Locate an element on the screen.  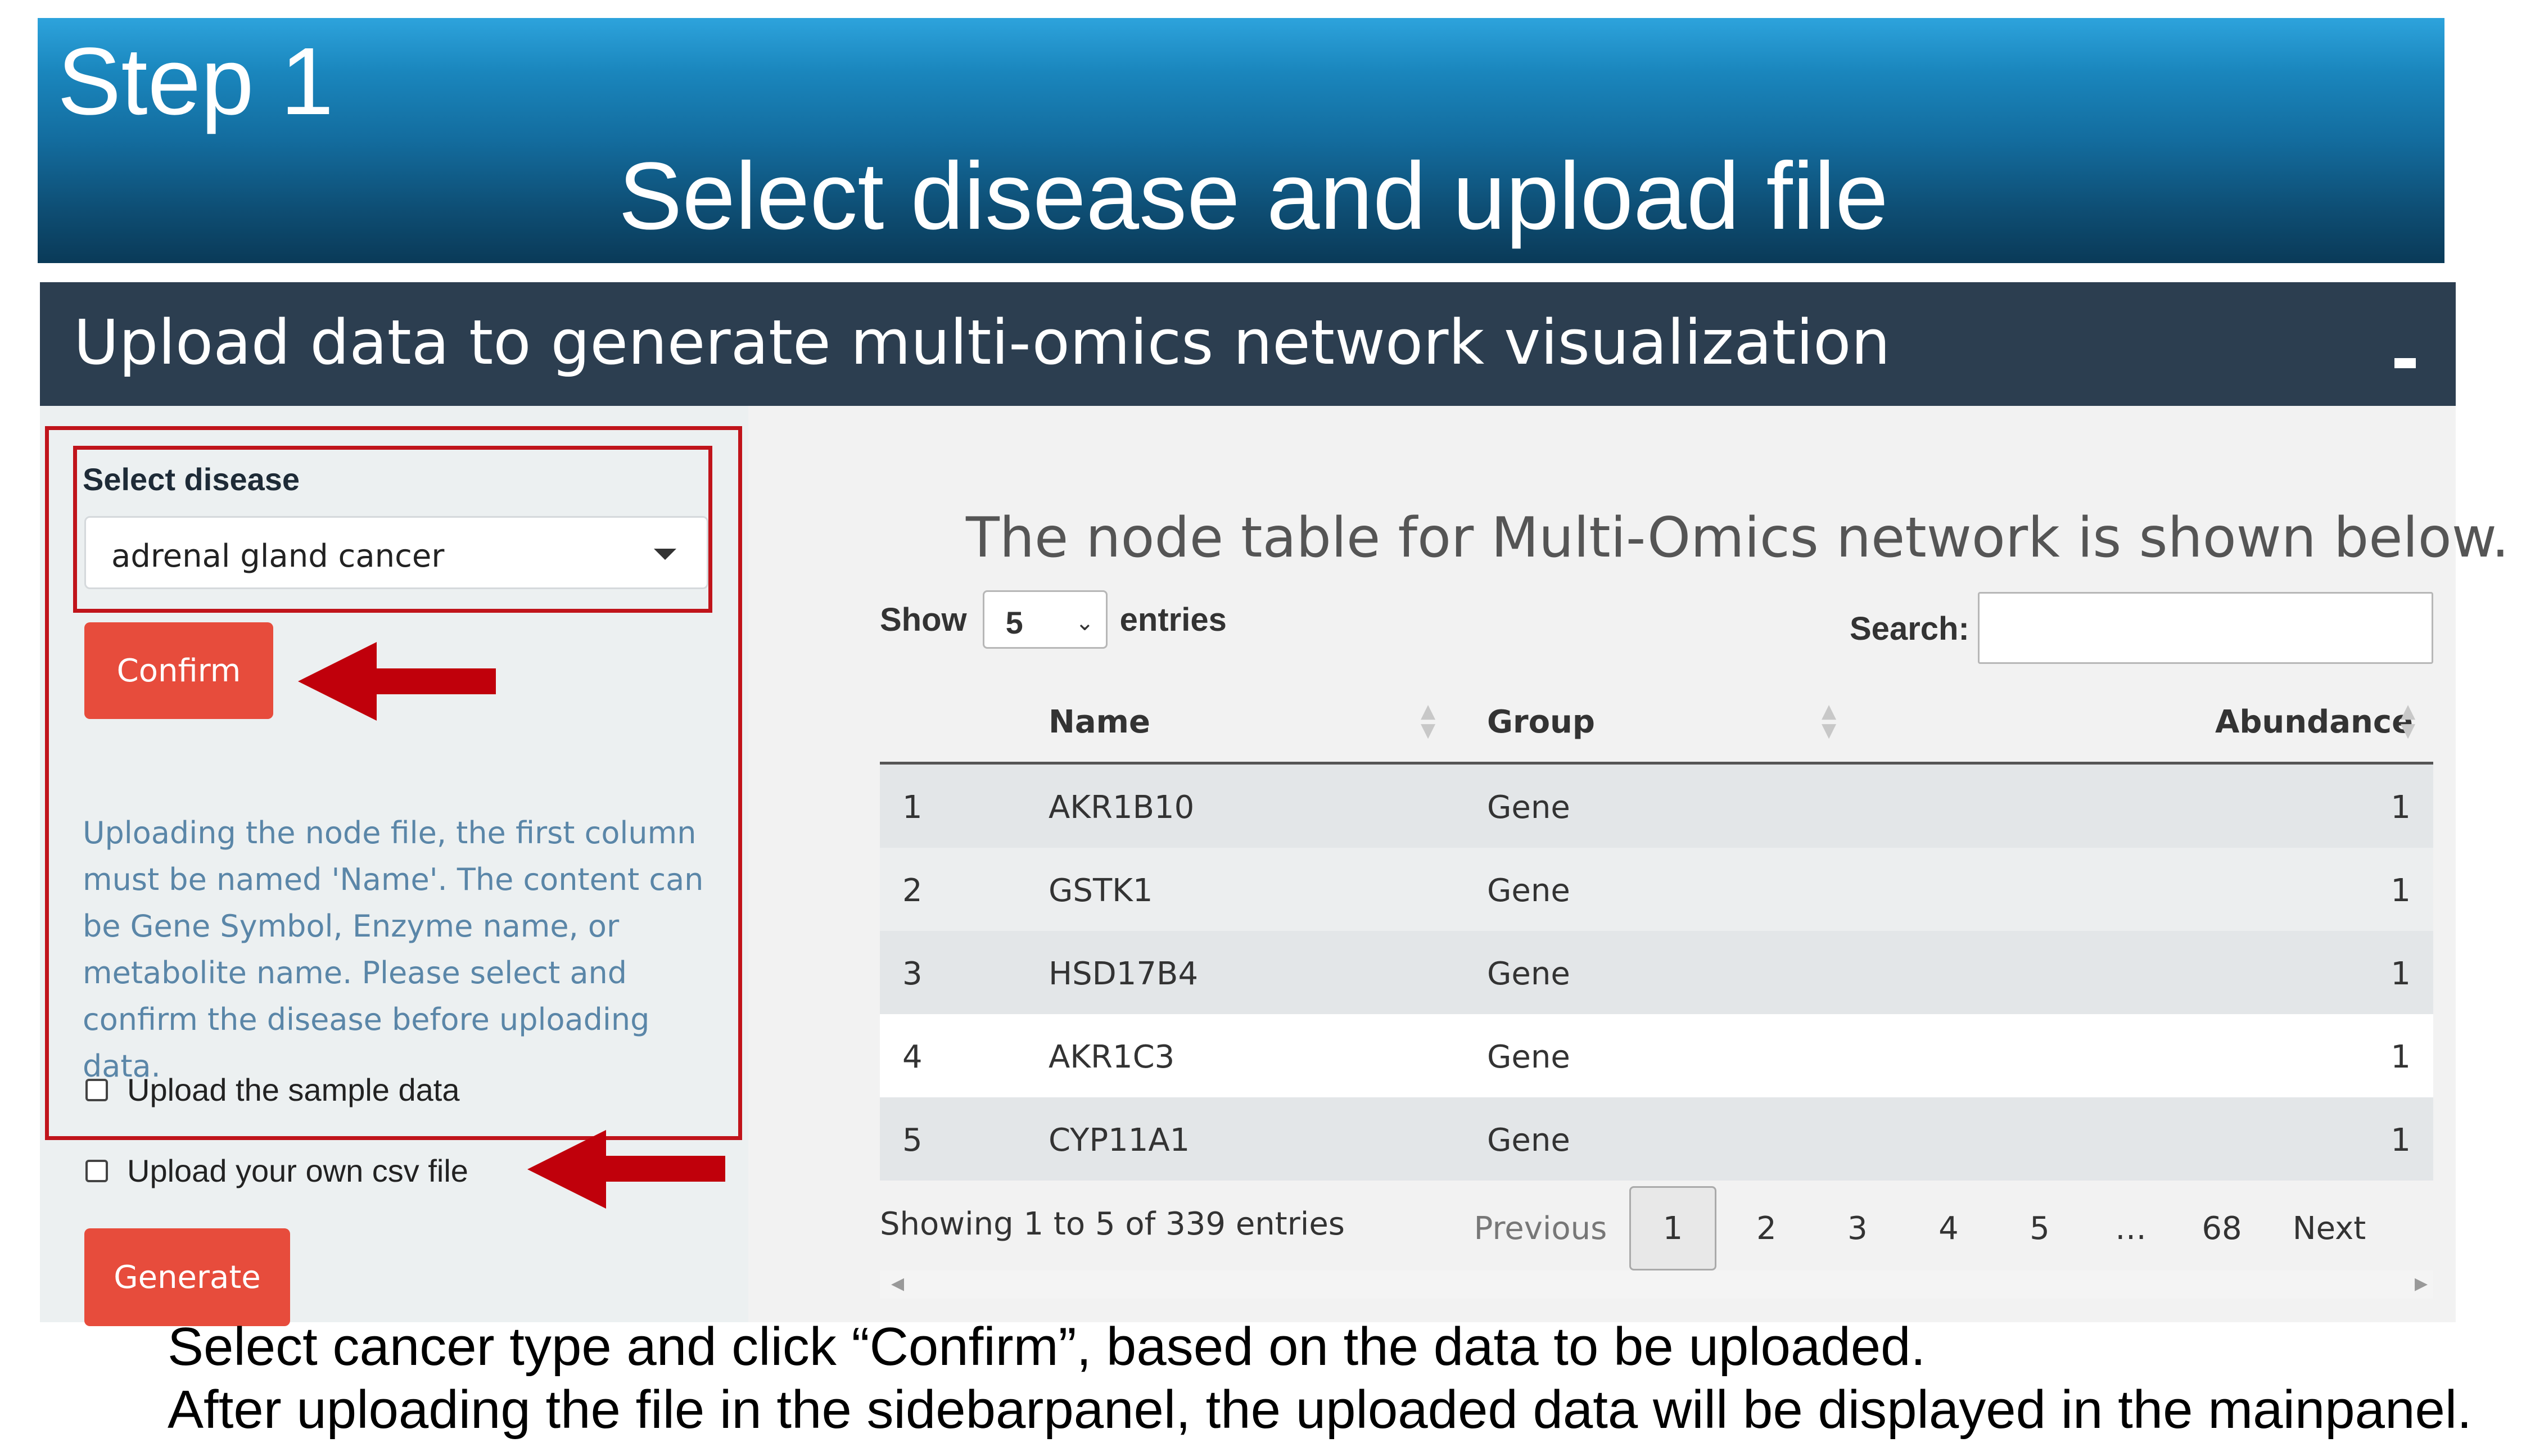
cell-name: GSTK1 is located at coordinates (1101, 890).